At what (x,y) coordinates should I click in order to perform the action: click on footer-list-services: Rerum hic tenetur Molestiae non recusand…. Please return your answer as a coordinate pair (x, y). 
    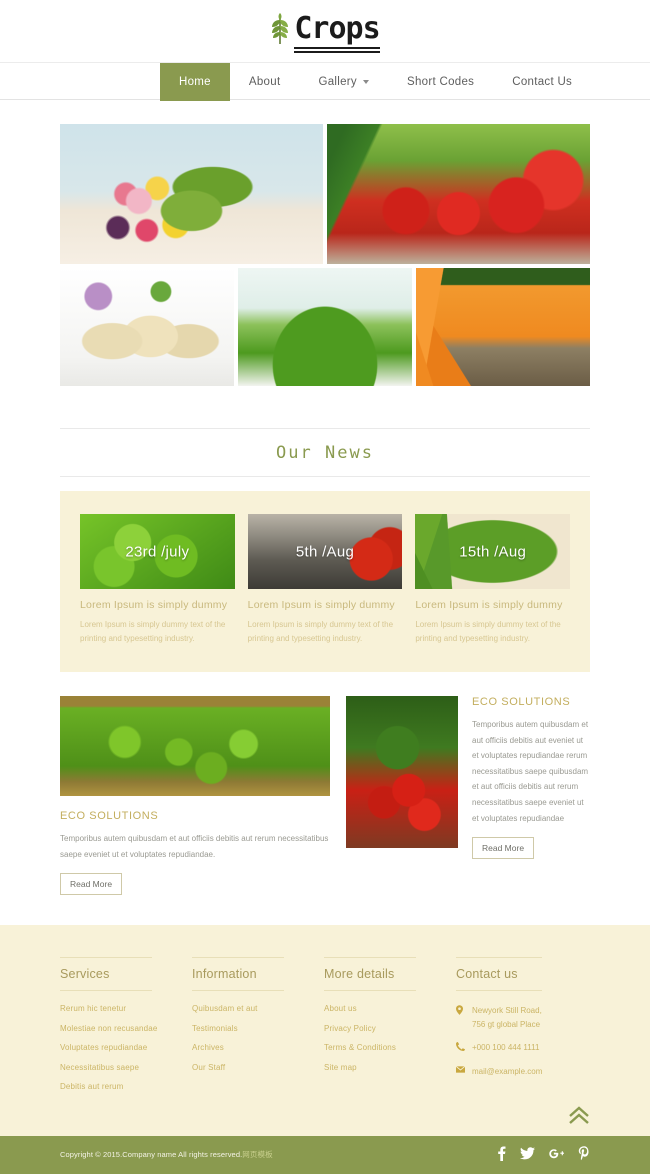
    Looking at the image, I should click on (126, 1047).